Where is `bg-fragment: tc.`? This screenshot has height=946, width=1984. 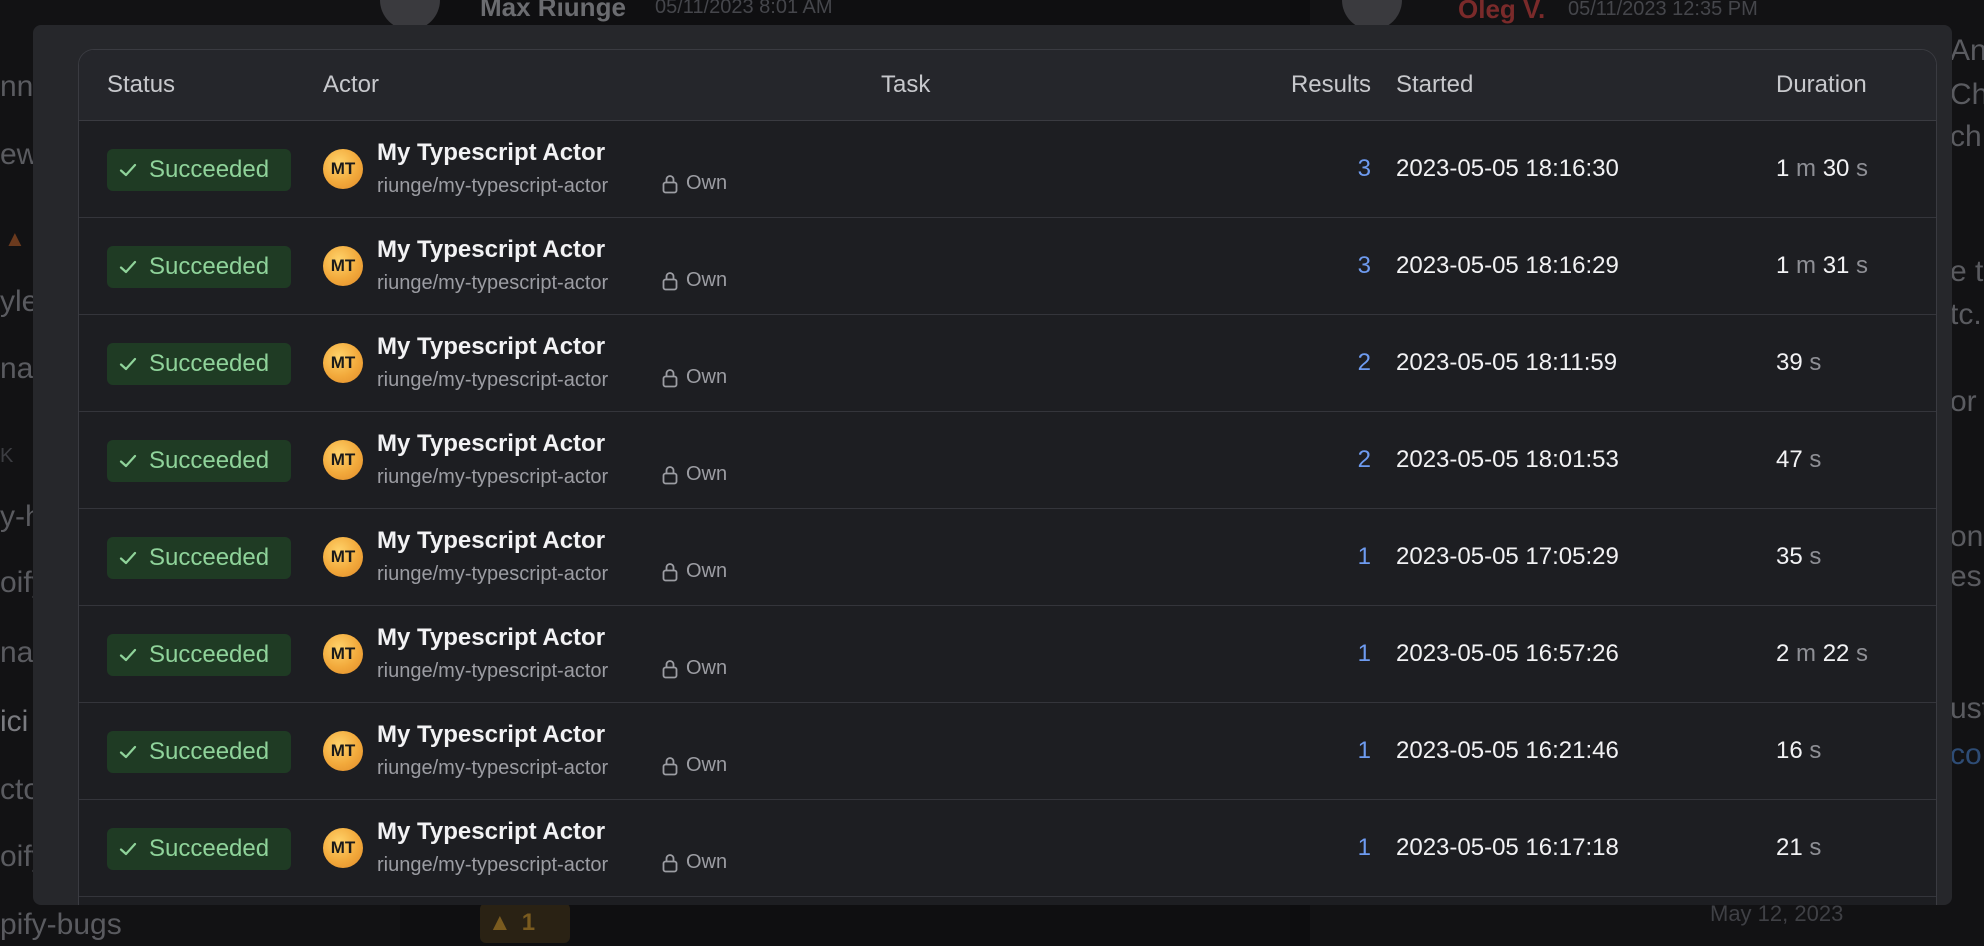 bg-fragment: tc. is located at coordinates (1966, 314).